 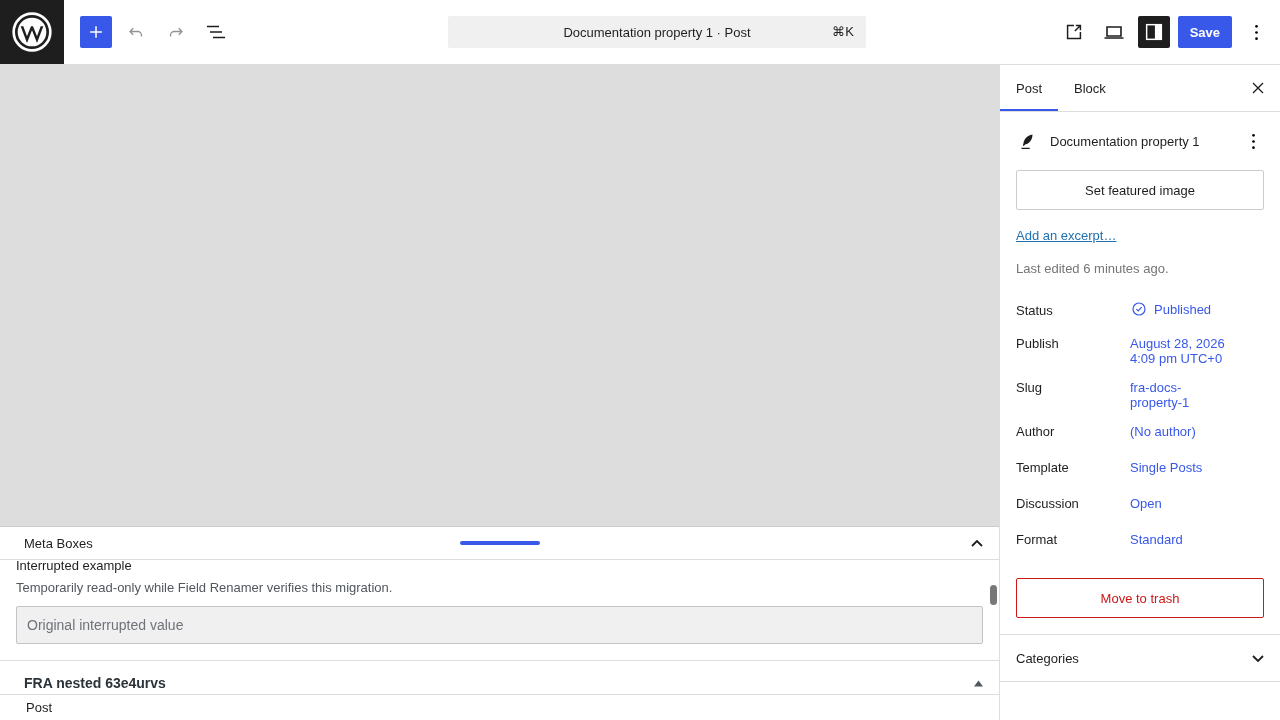 I want to click on property-value-button: (No author), so click(x=1163, y=431).